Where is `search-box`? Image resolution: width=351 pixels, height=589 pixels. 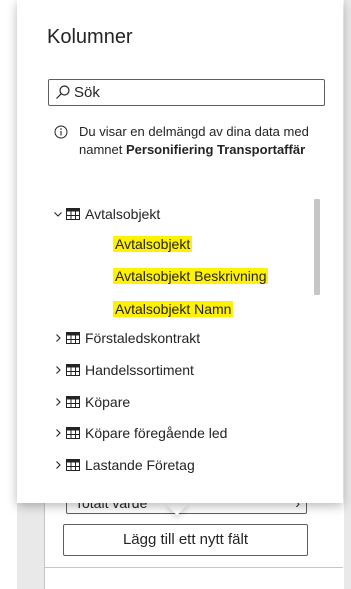
search-box is located at coordinates (186, 92).